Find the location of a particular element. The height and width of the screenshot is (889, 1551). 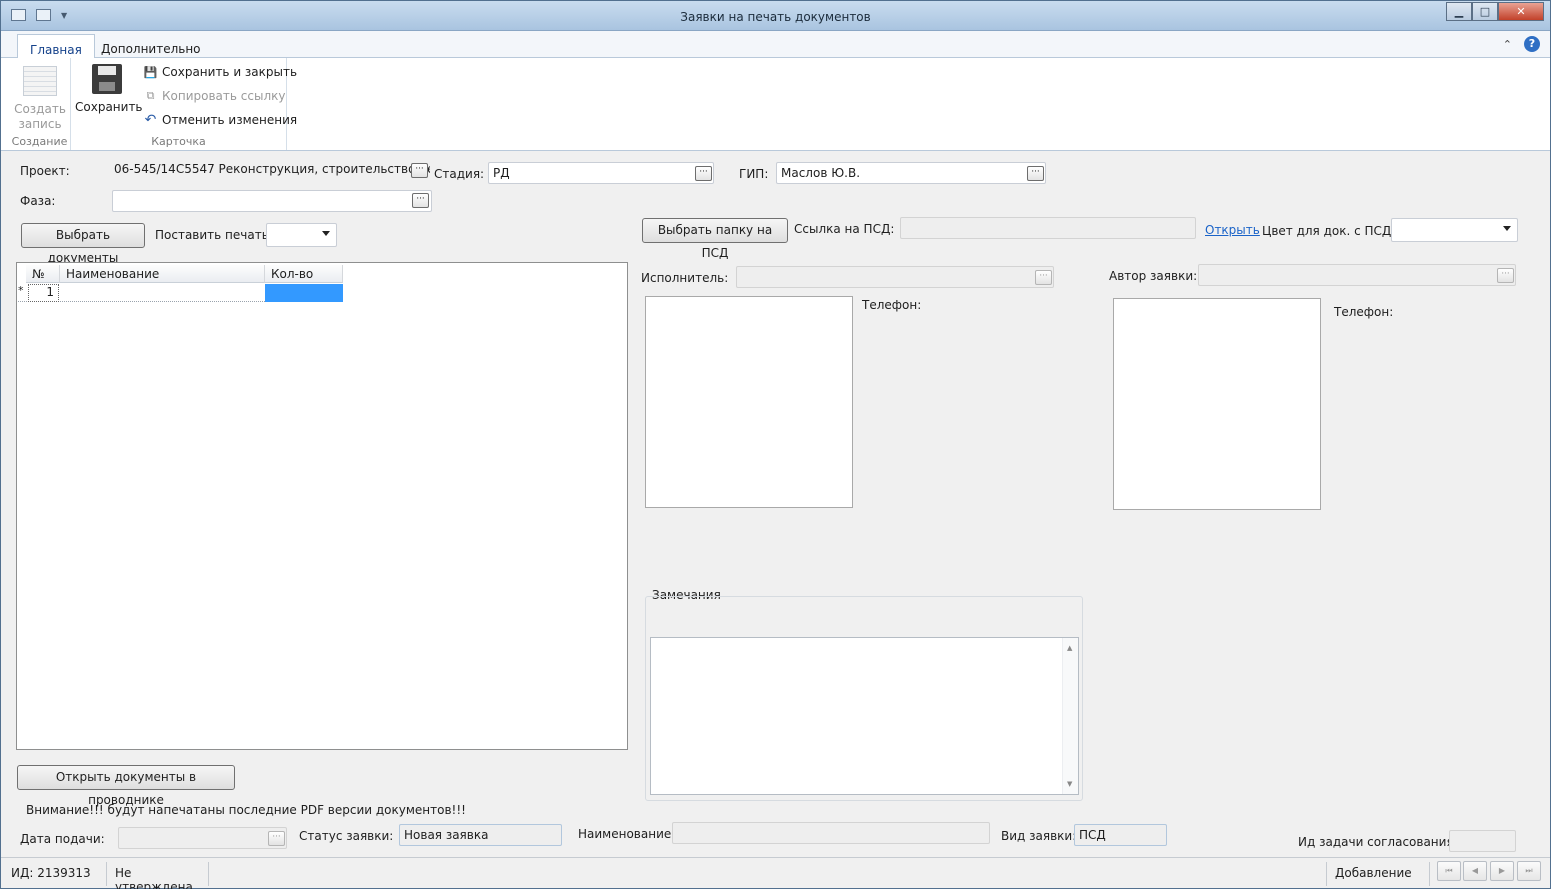

tab-main: Главная is located at coordinates (56, 46).